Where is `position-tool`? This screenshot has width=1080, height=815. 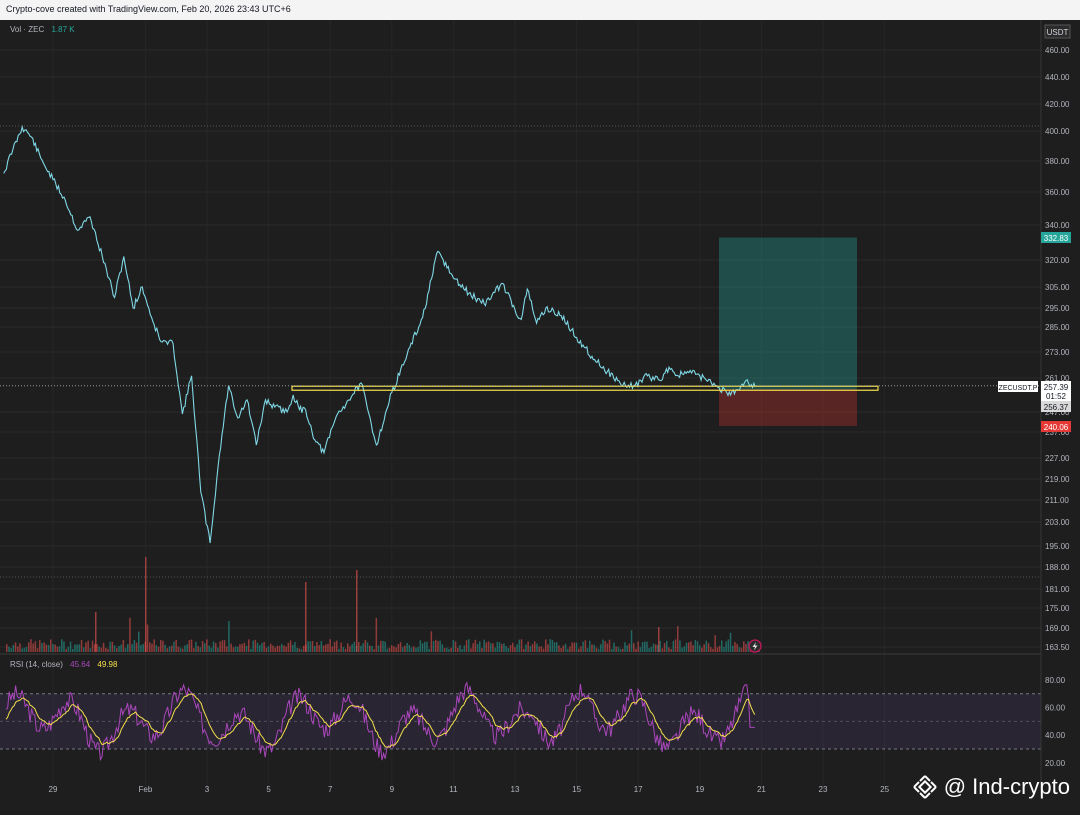
position-tool is located at coordinates (788, 331).